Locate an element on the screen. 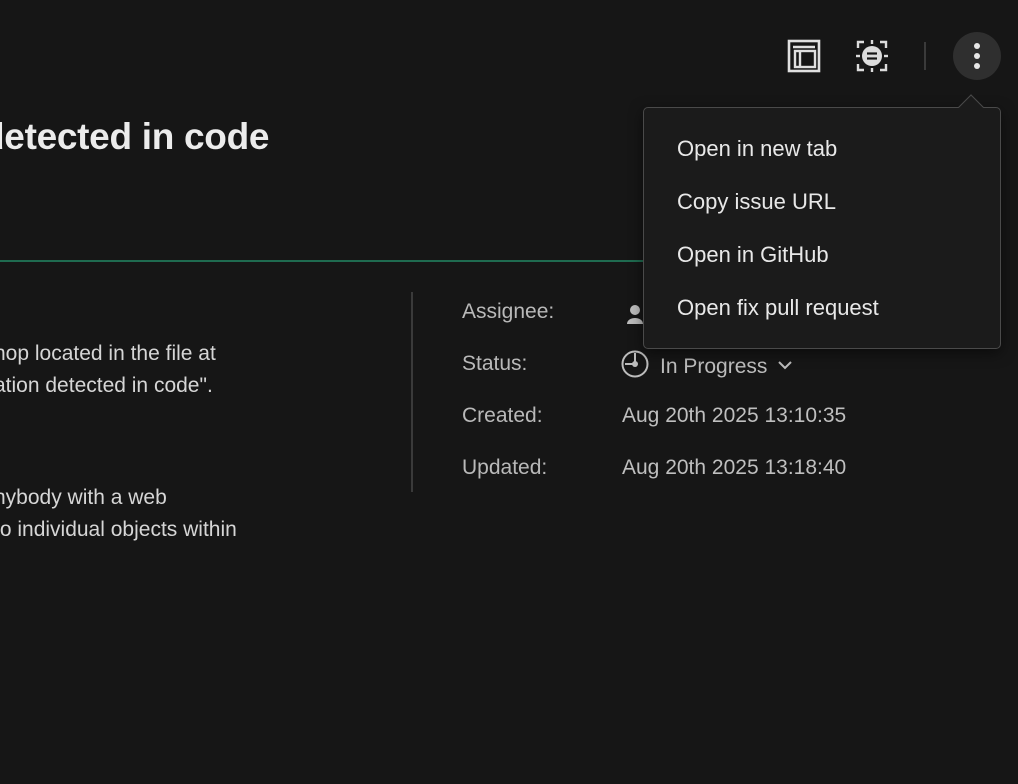 The height and width of the screenshot is (784, 1018). header-underline is located at coordinates (325, 261).